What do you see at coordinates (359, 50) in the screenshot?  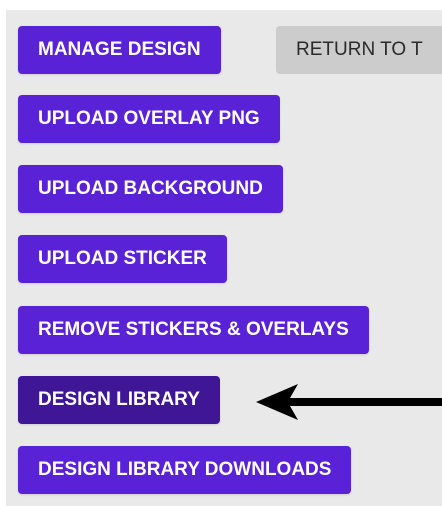 I see `return-to-button: RETURN TO T` at bounding box center [359, 50].